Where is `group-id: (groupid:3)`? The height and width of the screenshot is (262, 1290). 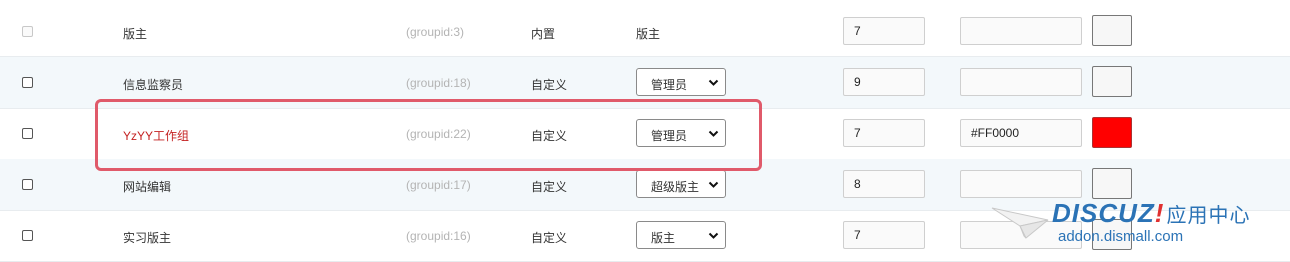 group-id: (groupid:3) is located at coordinates (435, 32).